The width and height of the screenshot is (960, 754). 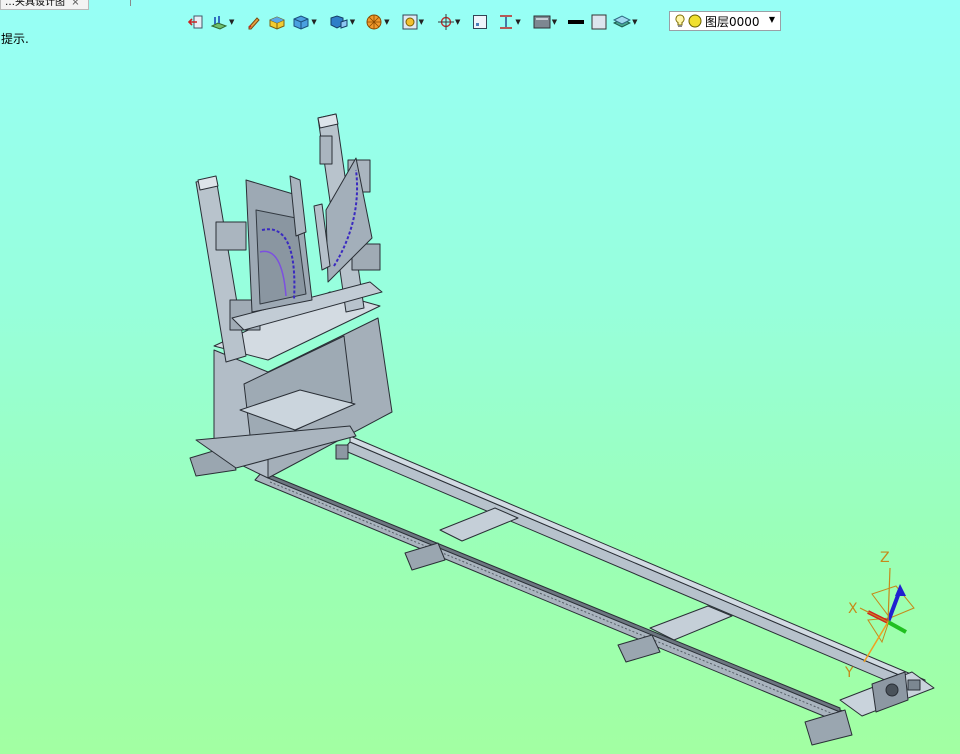 I want to click on axis-x-label: X, so click(x=853, y=609).